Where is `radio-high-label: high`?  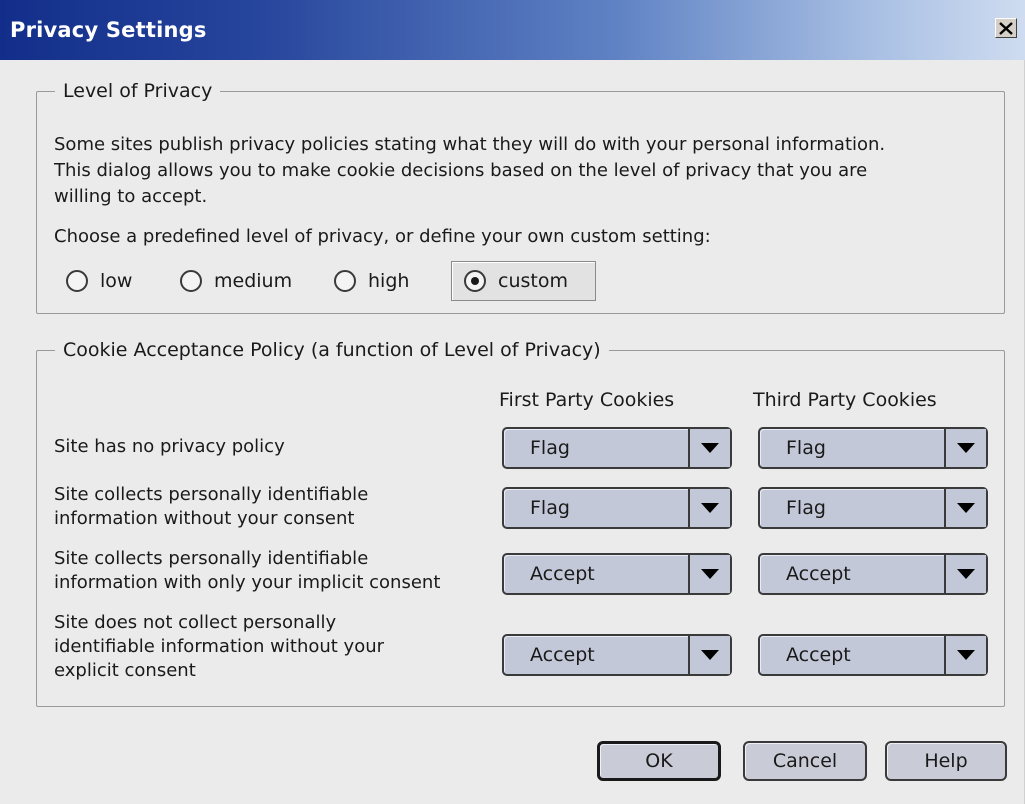 radio-high-label: high is located at coordinates (389, 281).